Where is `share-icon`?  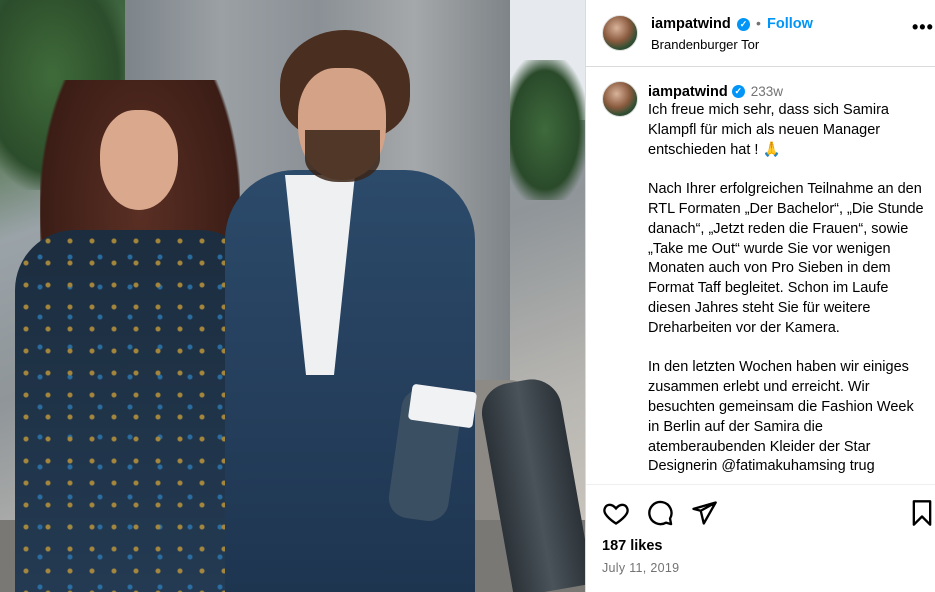 share-icon is located at coordinates (704, 513).